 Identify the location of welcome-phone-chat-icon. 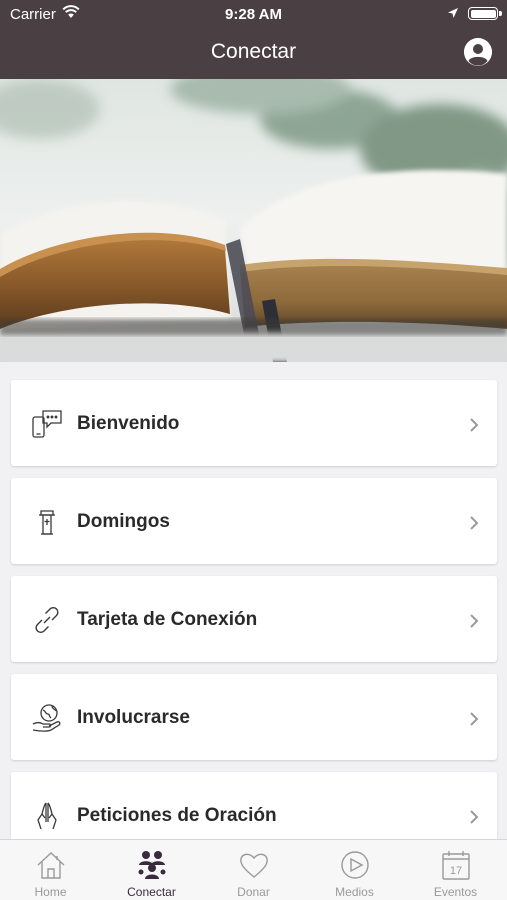
(47, 424).